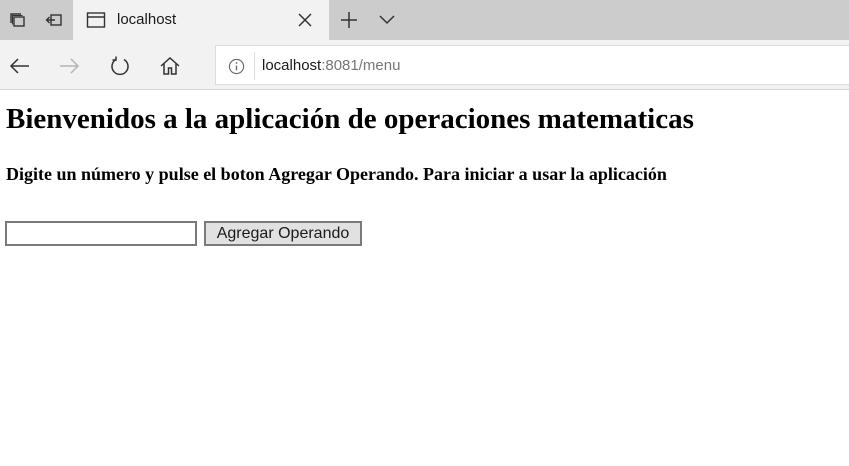  I want to click on refresh-icon, so click(120, 66).